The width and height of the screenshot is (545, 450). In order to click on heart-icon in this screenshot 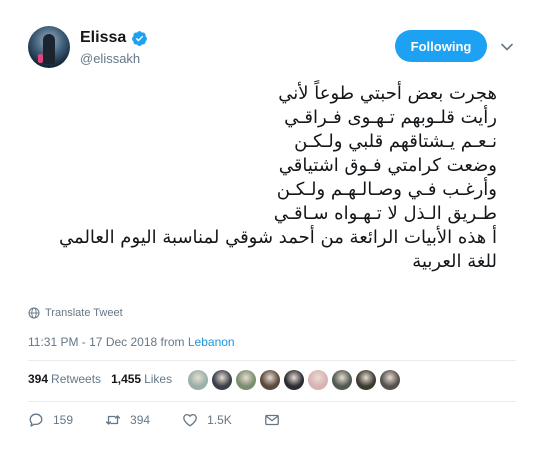, I will do `click(190, 420)`.